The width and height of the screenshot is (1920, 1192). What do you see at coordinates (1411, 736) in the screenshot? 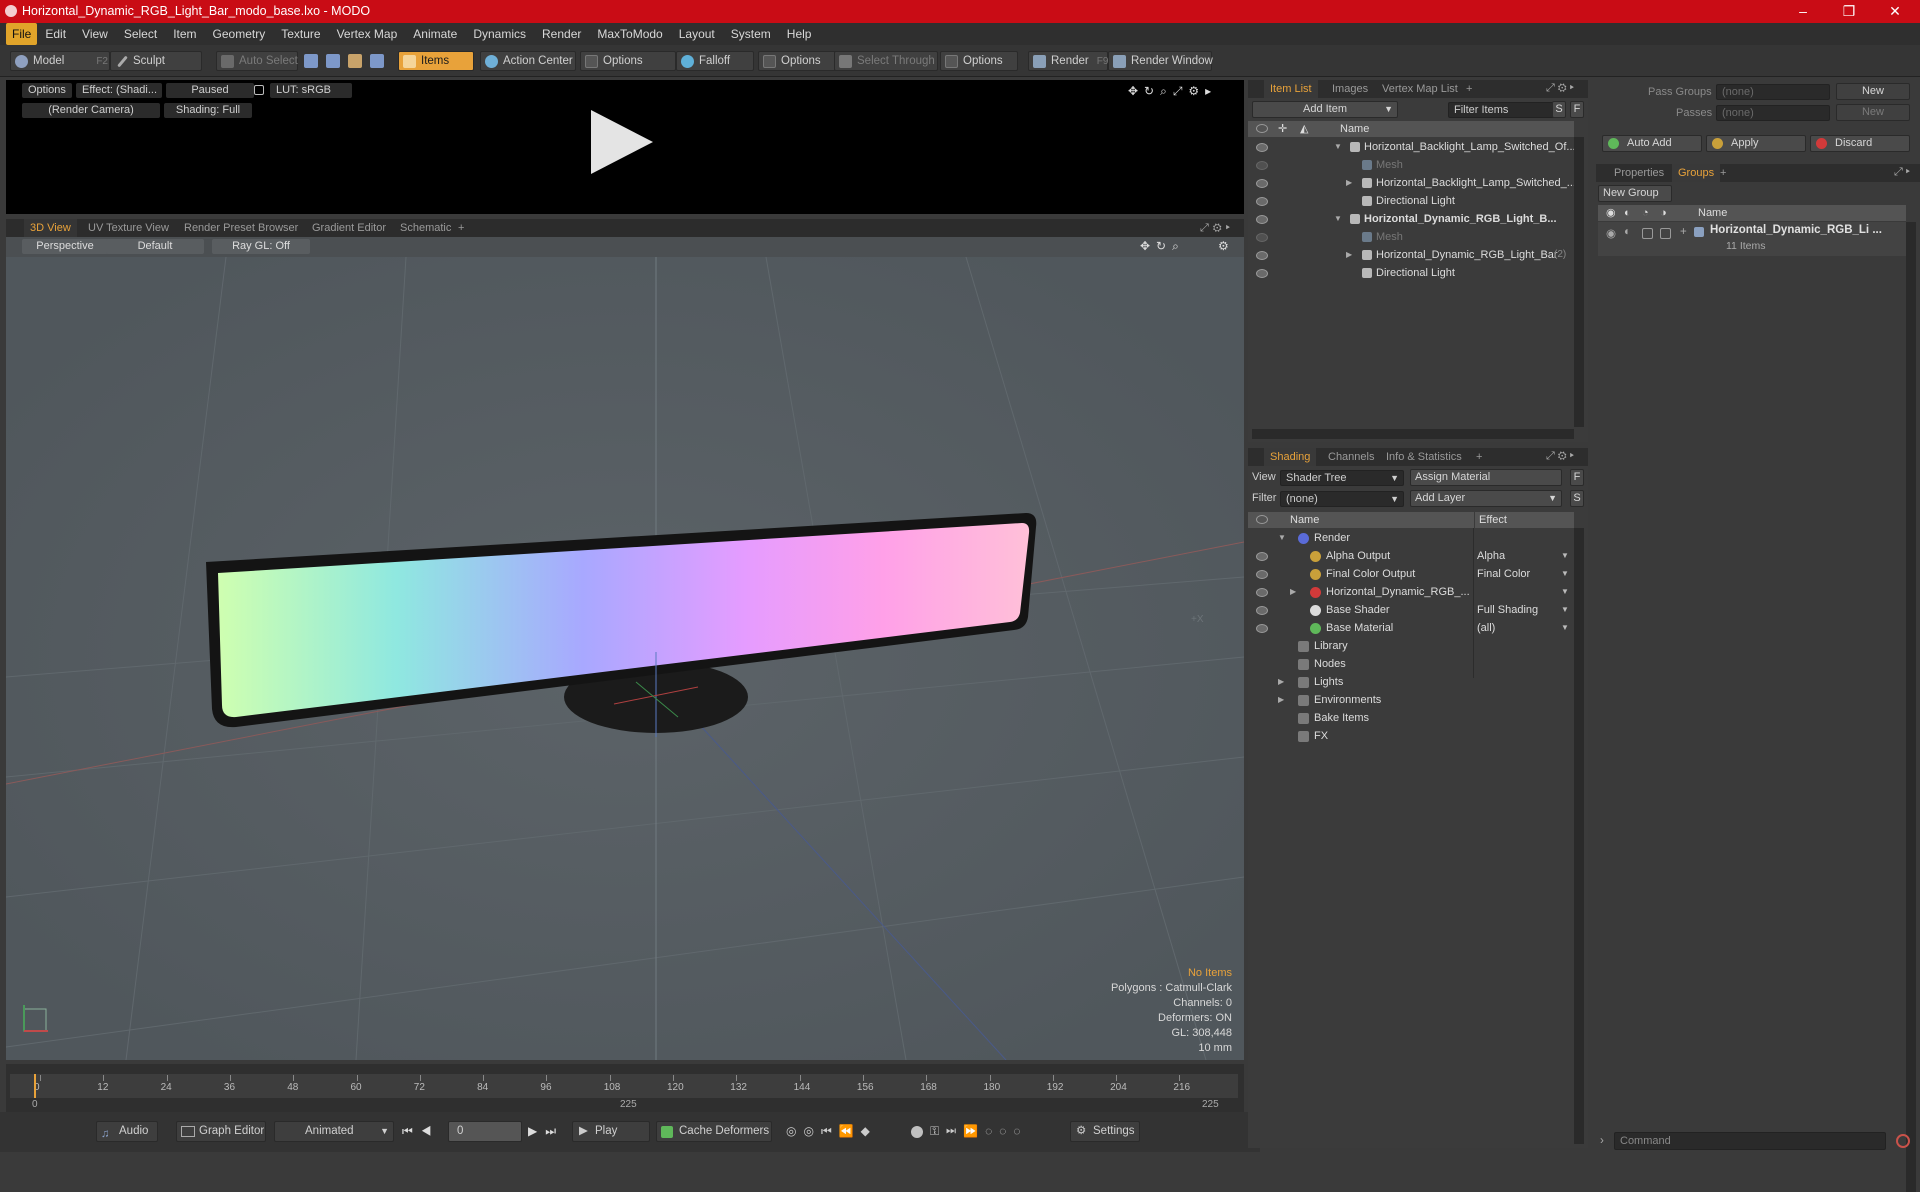
I see `shader-tree-row: FX` at bounding box center [1411, 736].